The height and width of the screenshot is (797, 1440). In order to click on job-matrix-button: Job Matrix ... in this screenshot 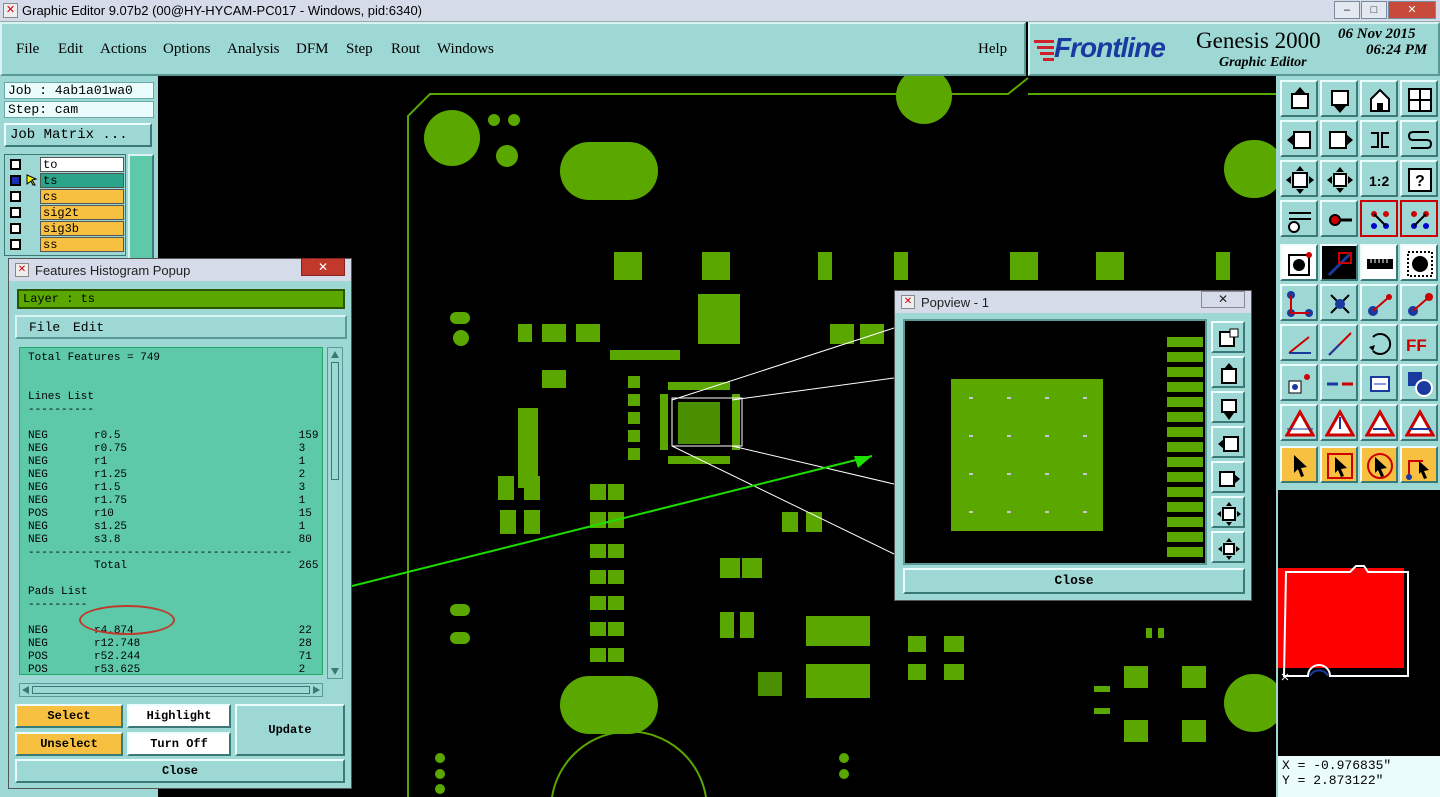, I will do `click(78, 135)`.